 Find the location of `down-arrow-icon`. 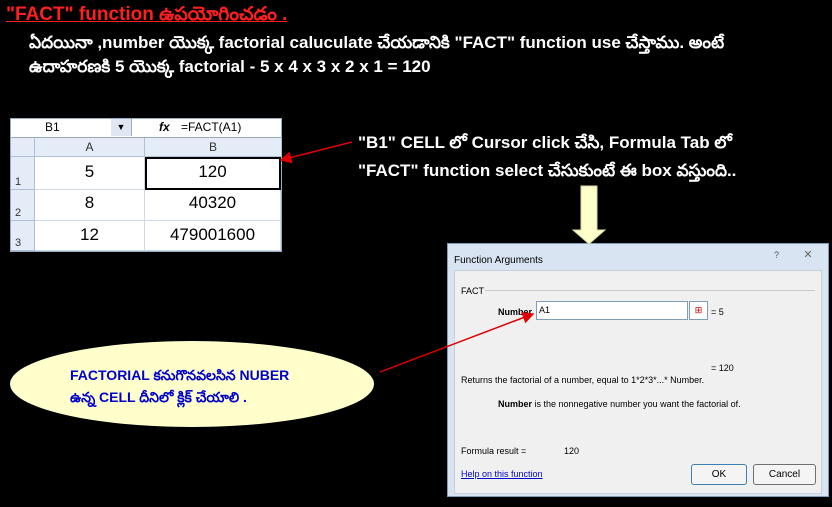

down-arrow-icon is located at coordinates (589, 215).